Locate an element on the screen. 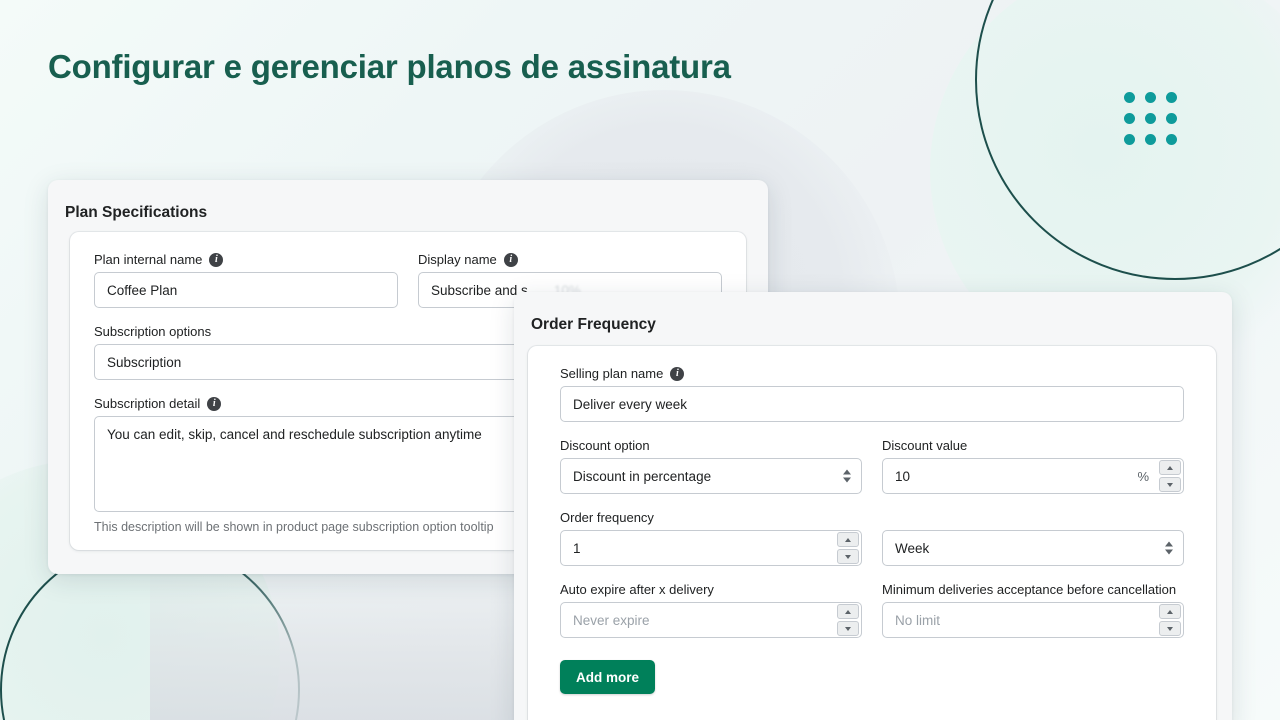 The image size is (1280, 720). plan-internal-name-input: Coffee Plan is located at coordinates (246, 290).